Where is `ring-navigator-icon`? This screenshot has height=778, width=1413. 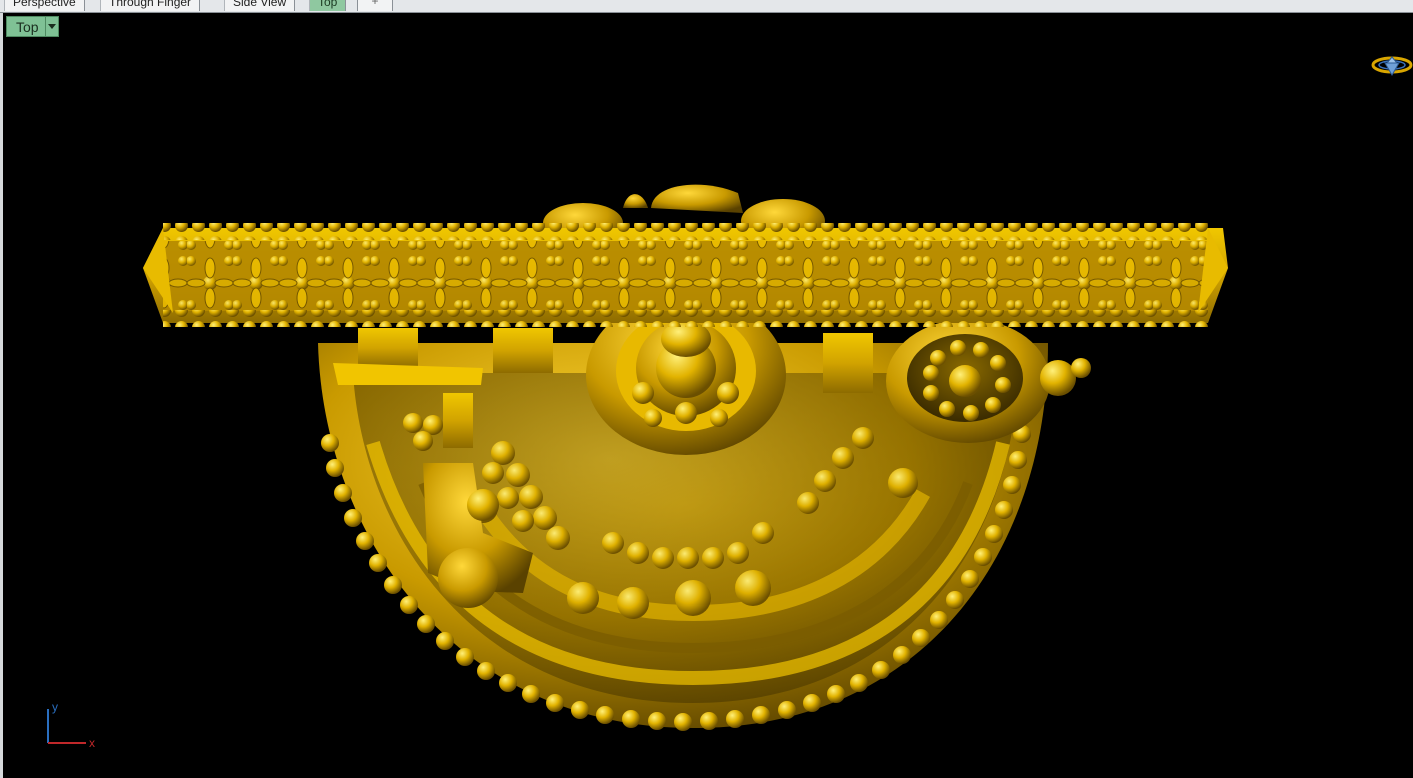 ring-navigator-icon is located at coordinates (1392, 66).